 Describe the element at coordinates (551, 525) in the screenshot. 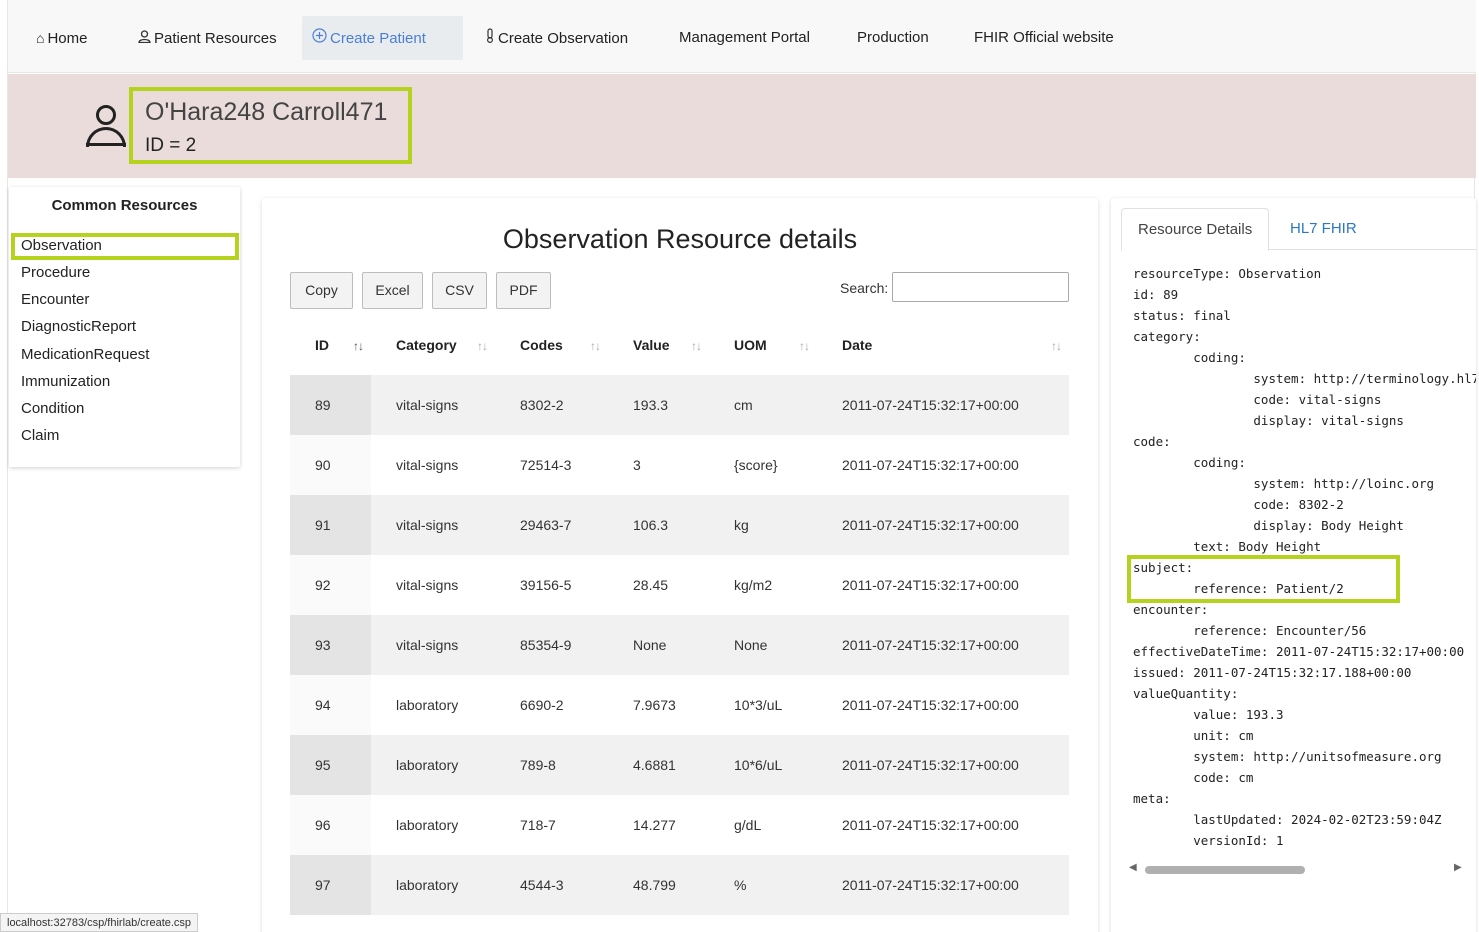

I see `cell-code: 29463-7` at that location.